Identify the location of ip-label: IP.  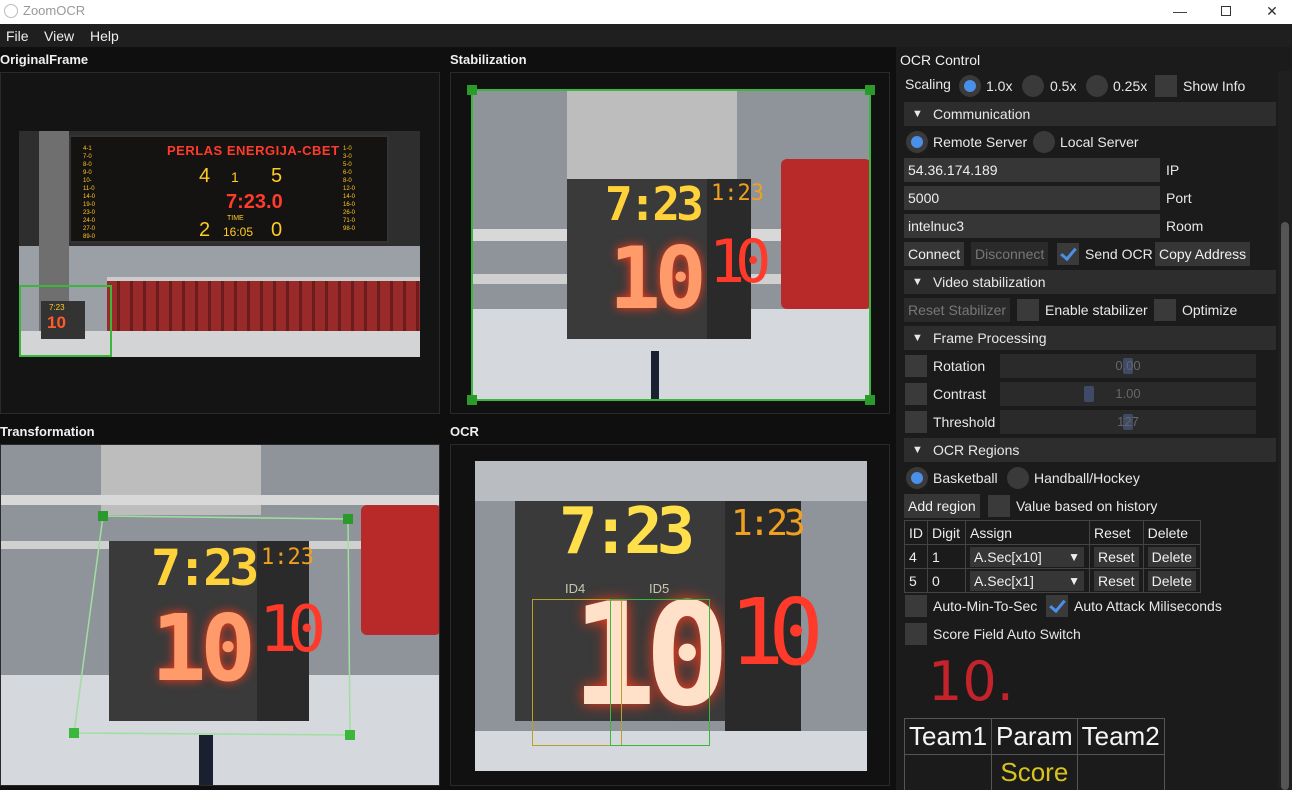
(1173, 170).